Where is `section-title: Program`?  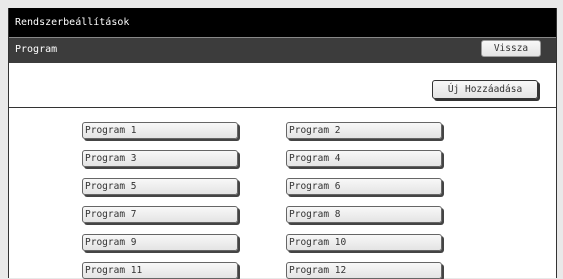 section-title: Program is located at coordinates (36, 49).